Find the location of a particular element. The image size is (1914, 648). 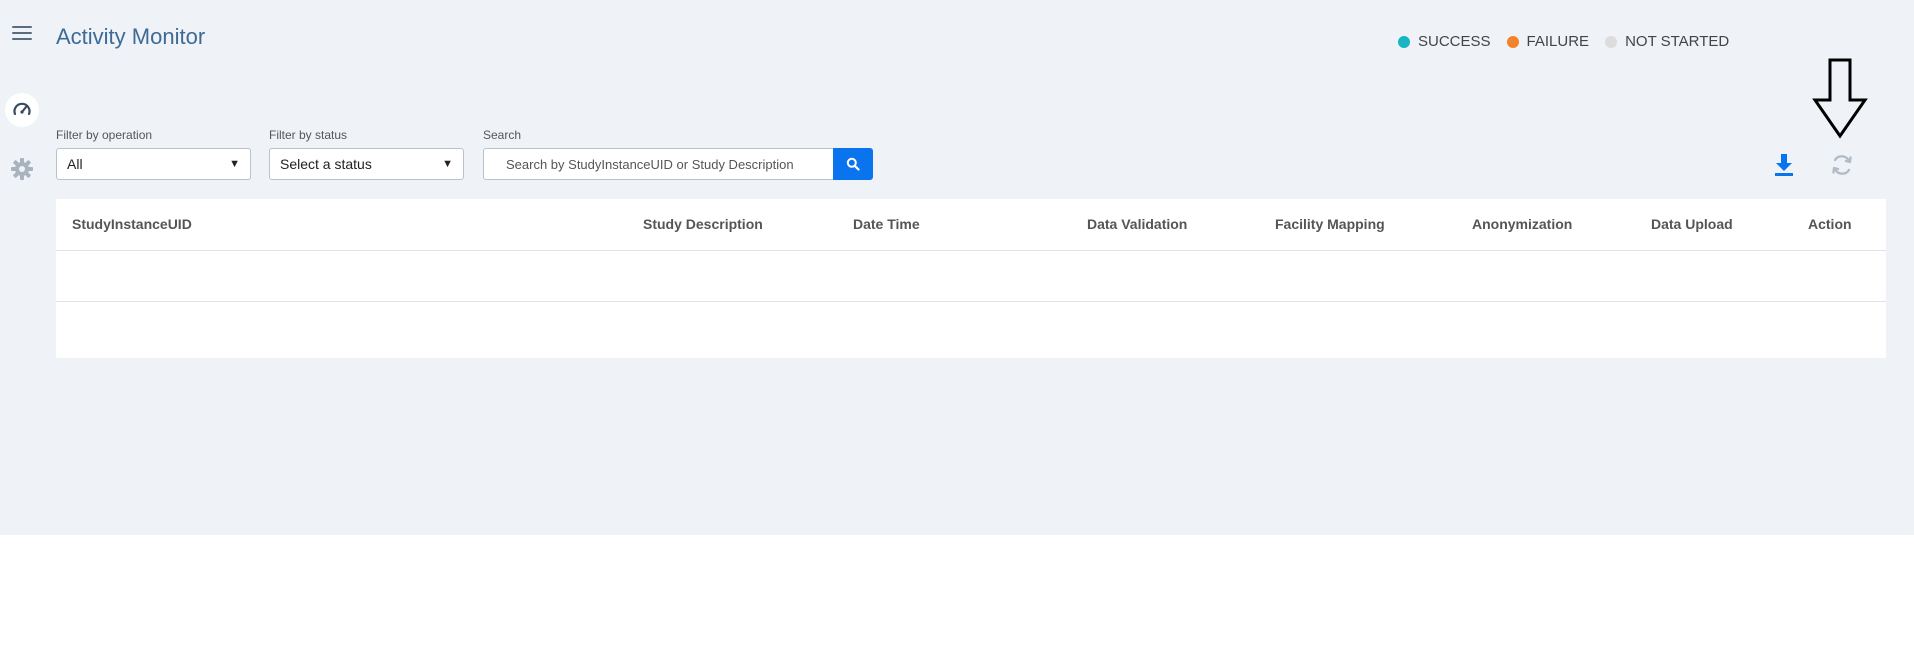

annotation-arrow-icon is located at coordinates (1840, 98).